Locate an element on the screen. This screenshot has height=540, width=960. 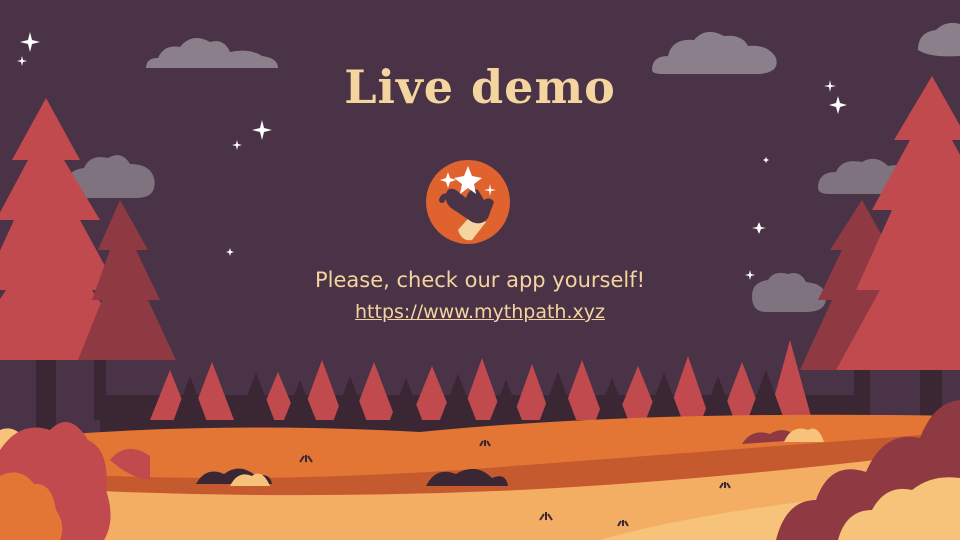
right-trees is located at coordinates (880, 258).